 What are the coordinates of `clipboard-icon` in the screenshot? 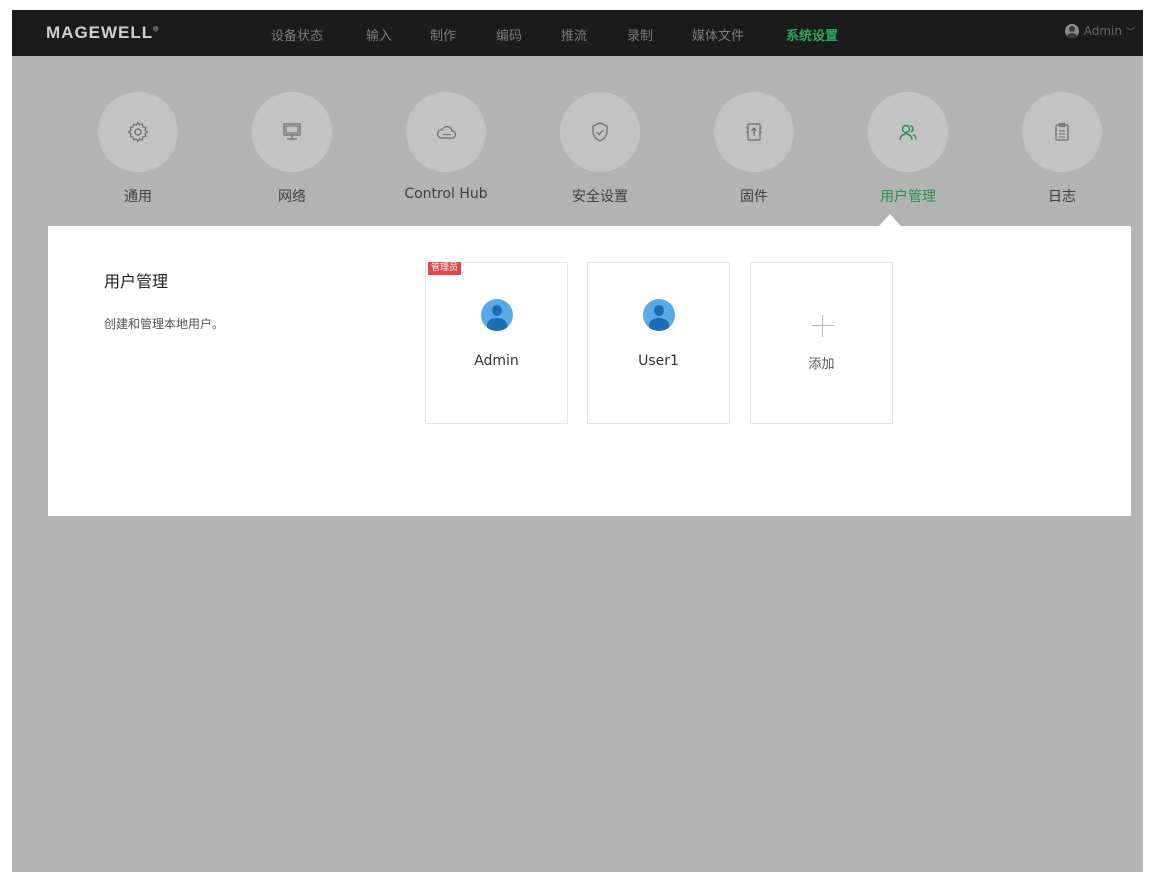 It's located at (1062, 131).